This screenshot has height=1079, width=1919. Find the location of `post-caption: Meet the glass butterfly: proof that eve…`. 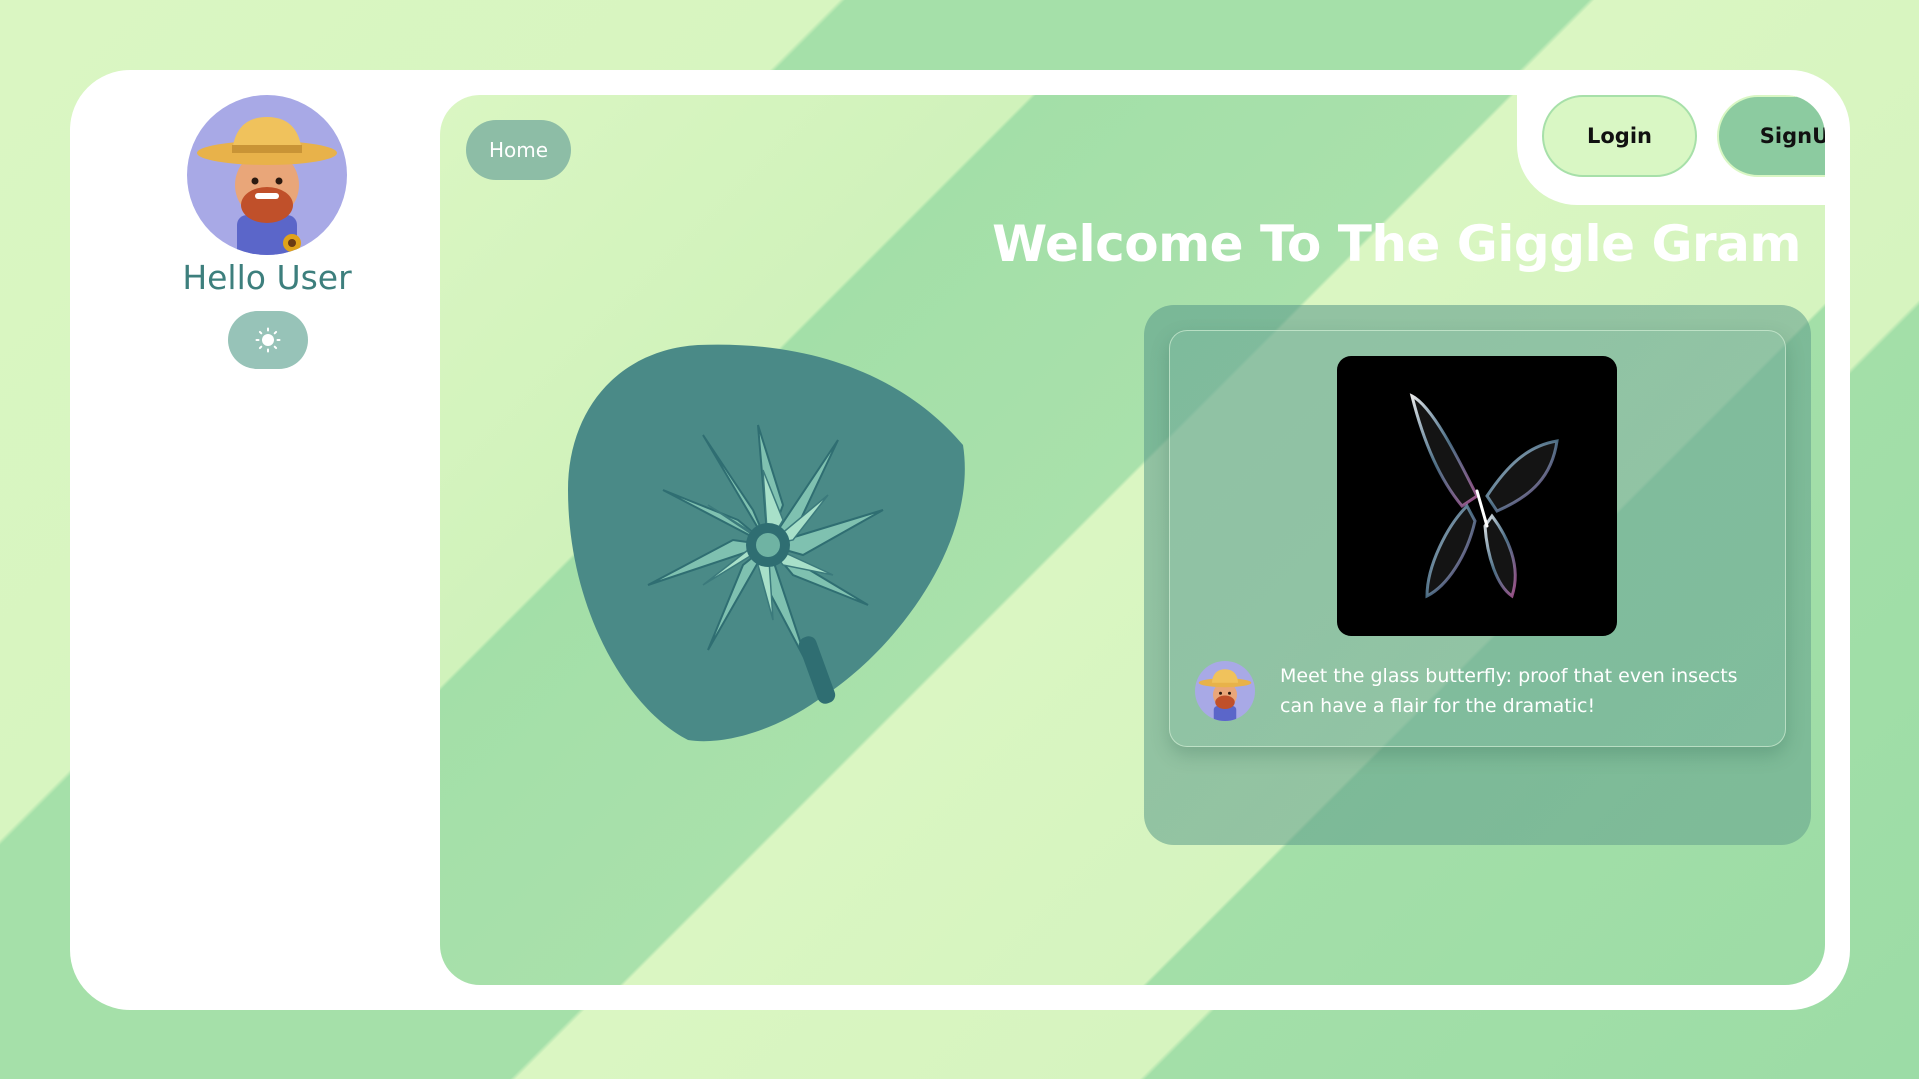

post-caption: Meet the glass butterfly: proof that eve… is located at coordinates (1509, 691).